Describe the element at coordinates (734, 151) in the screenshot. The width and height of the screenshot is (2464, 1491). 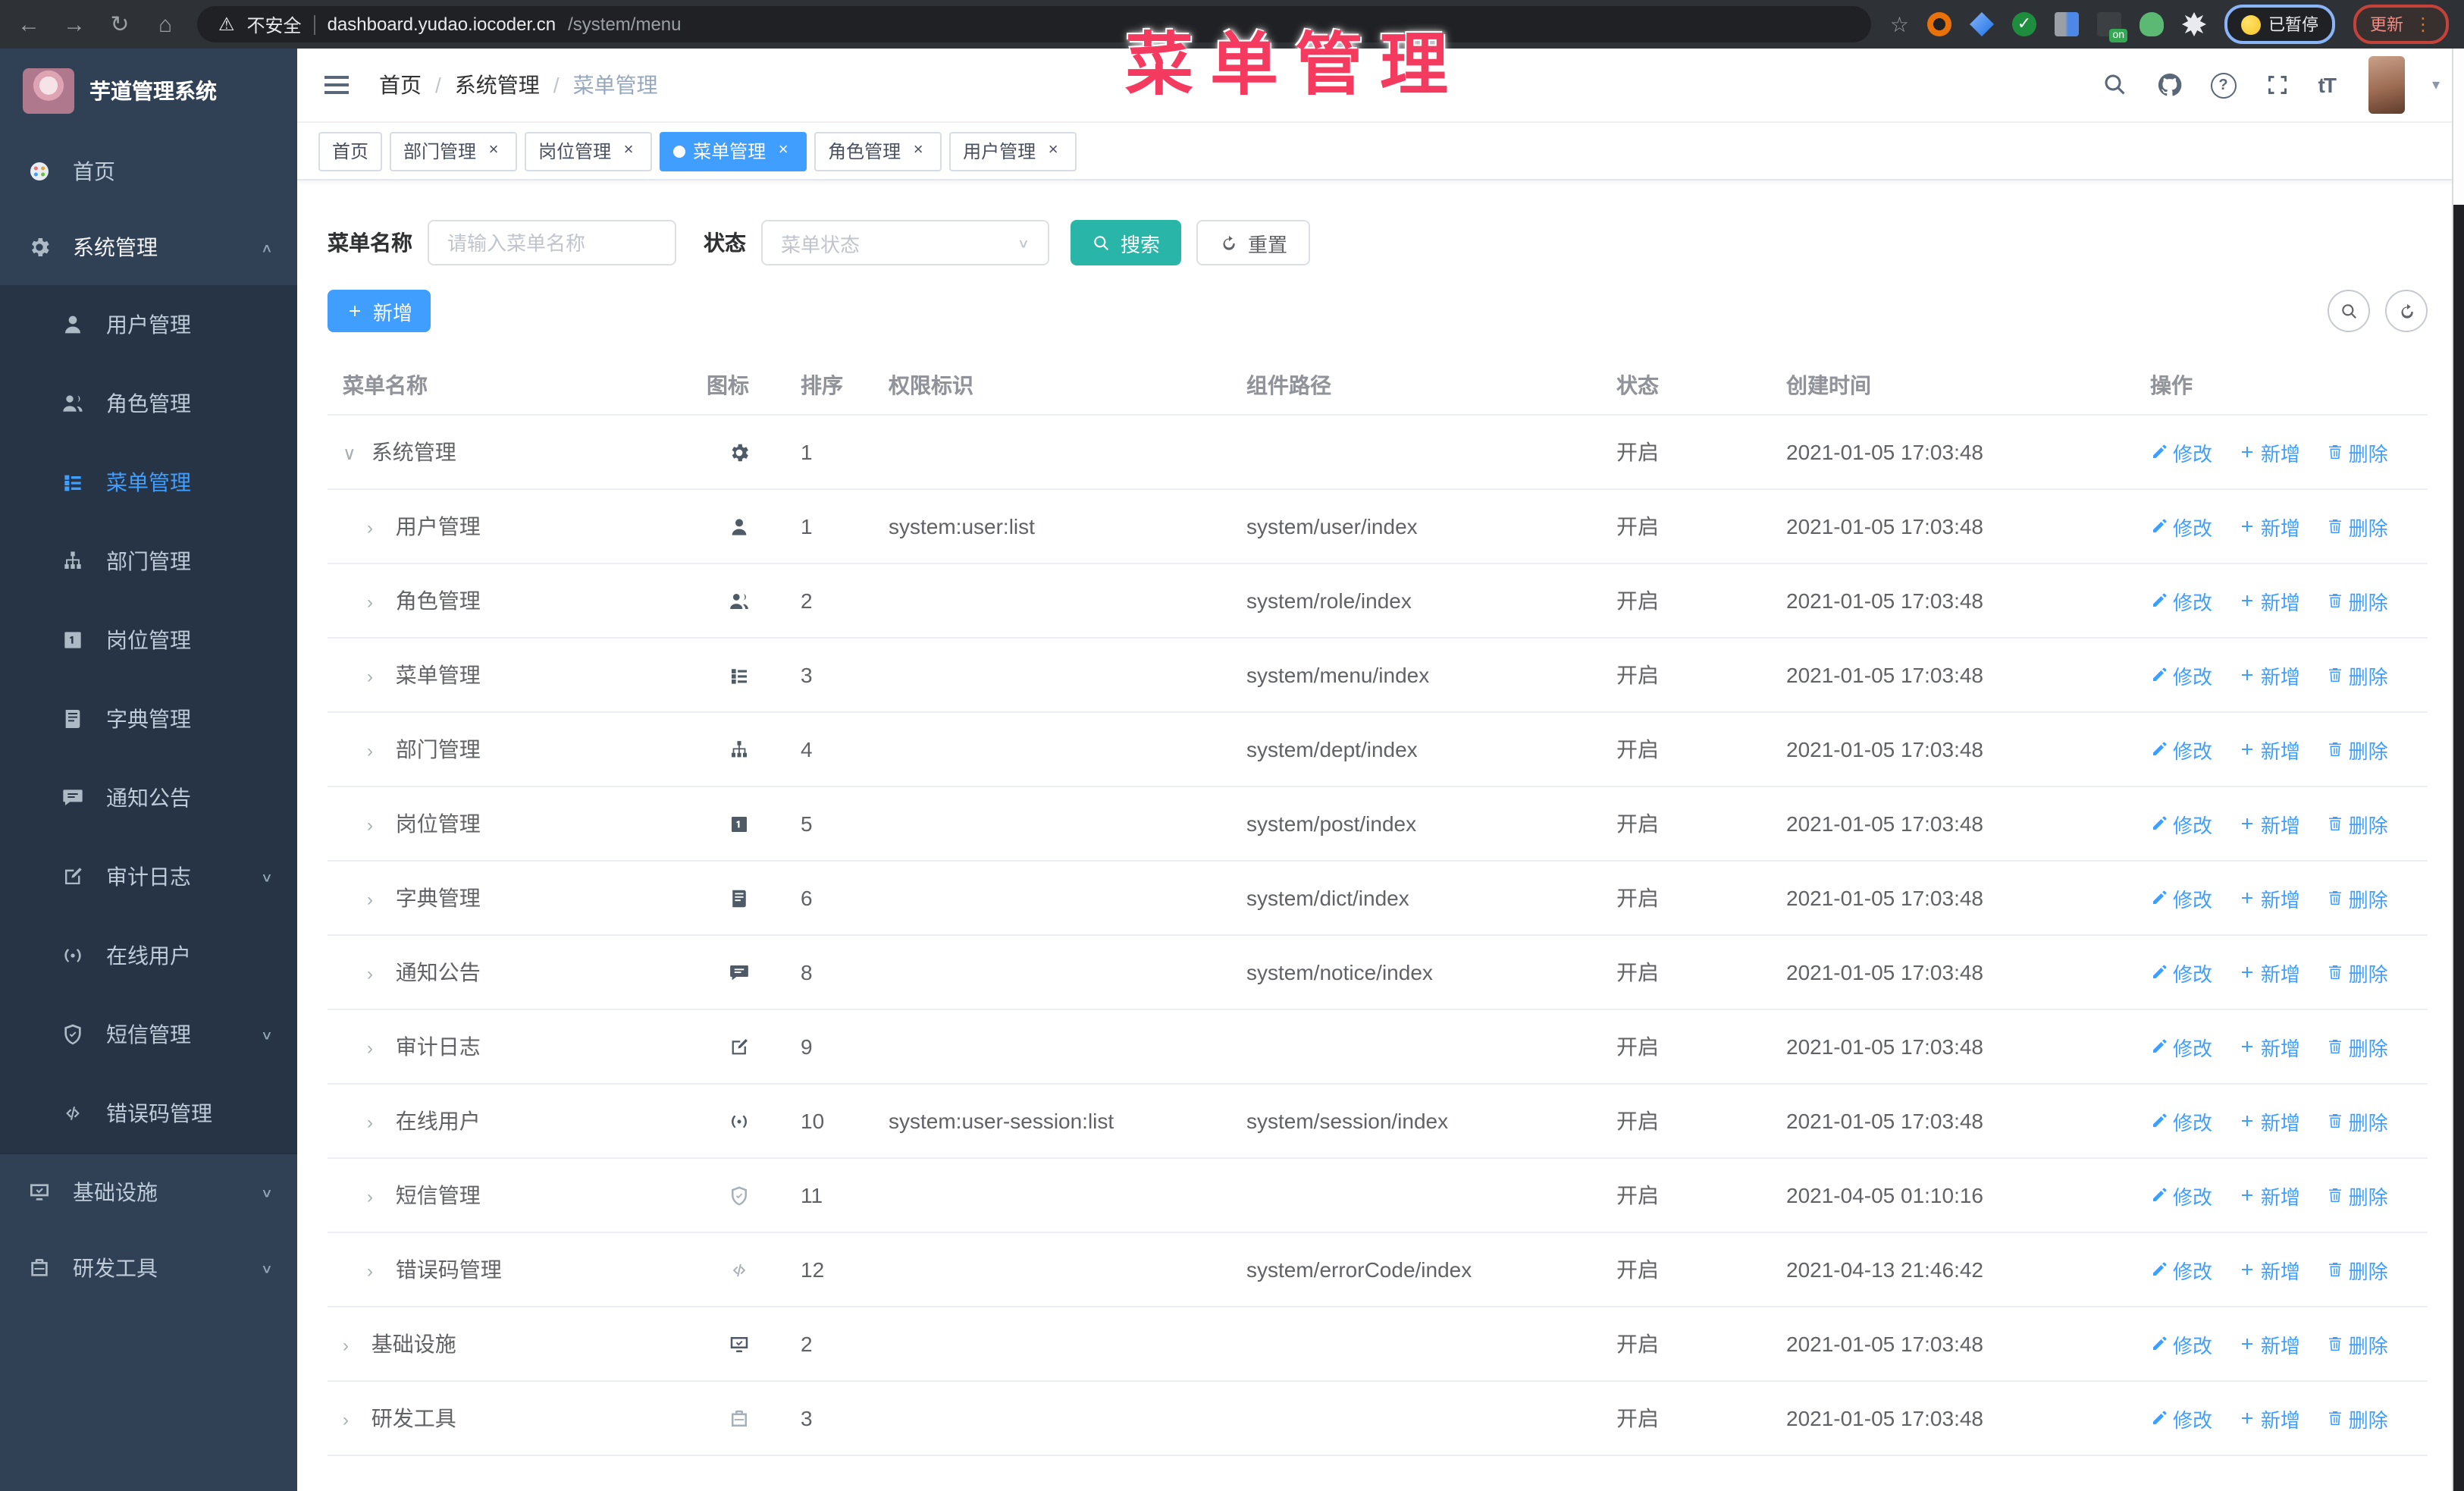
I see `tag-3: 菜单管理 ×` at that location.